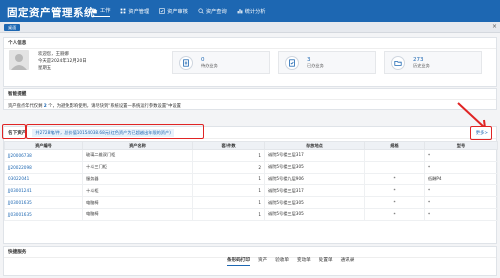 The height and width of the screenshot is (278, 500). I want to click on annotation-box-more, so click(481, 133).